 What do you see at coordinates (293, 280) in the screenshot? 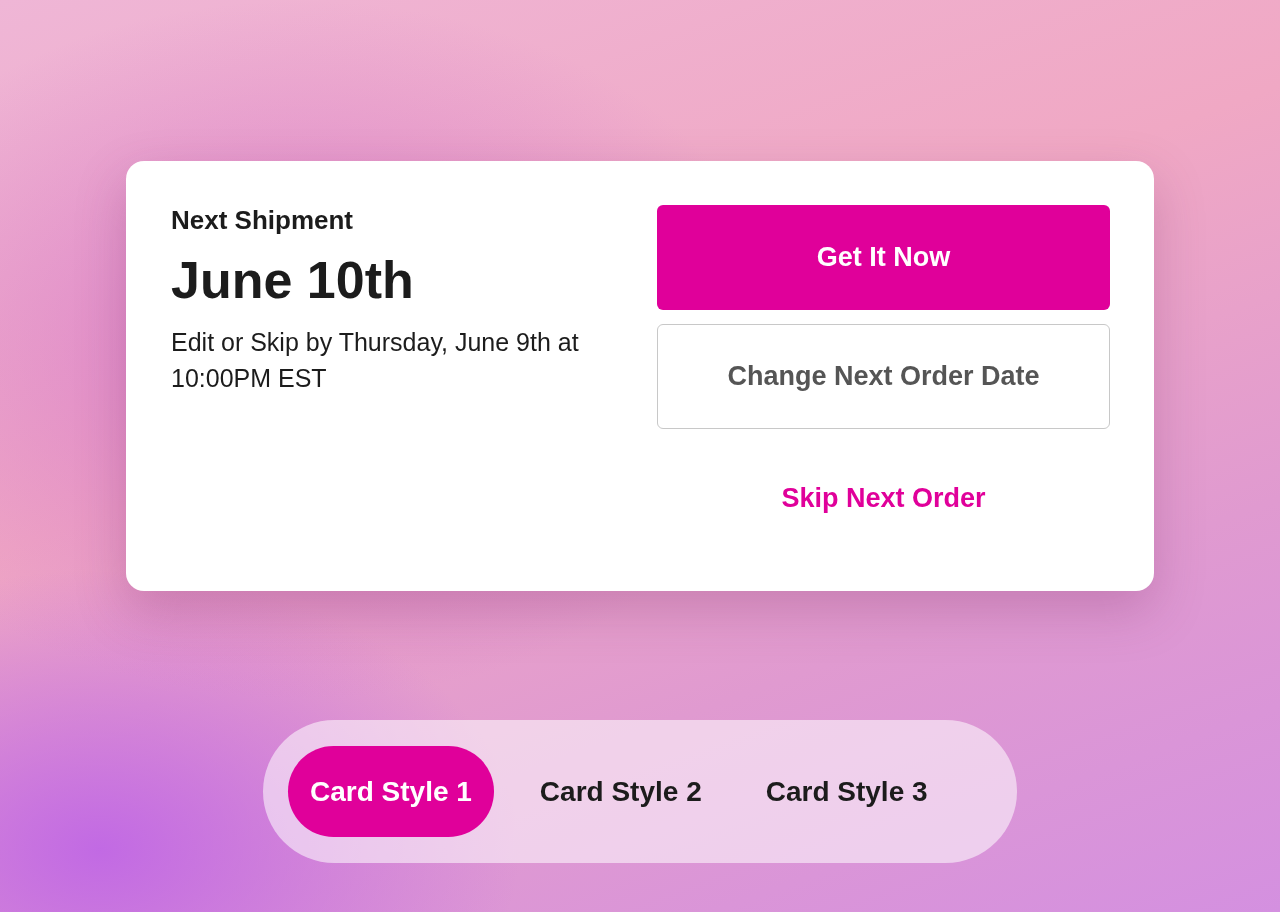
I see `shipment-date: June 10th` at bounding box center [293, 280].